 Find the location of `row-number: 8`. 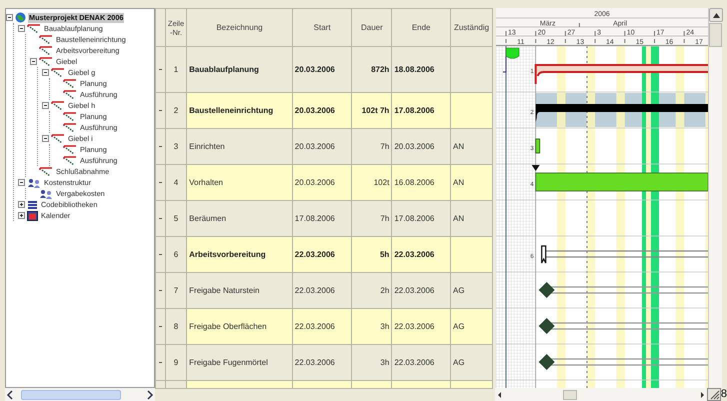

row-number: 8 is located at coordinates (176, 326).